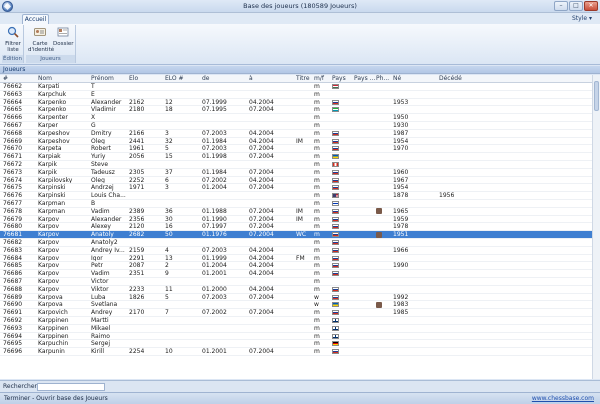  I want to click on column-header: Prénom, so click(109, 78).